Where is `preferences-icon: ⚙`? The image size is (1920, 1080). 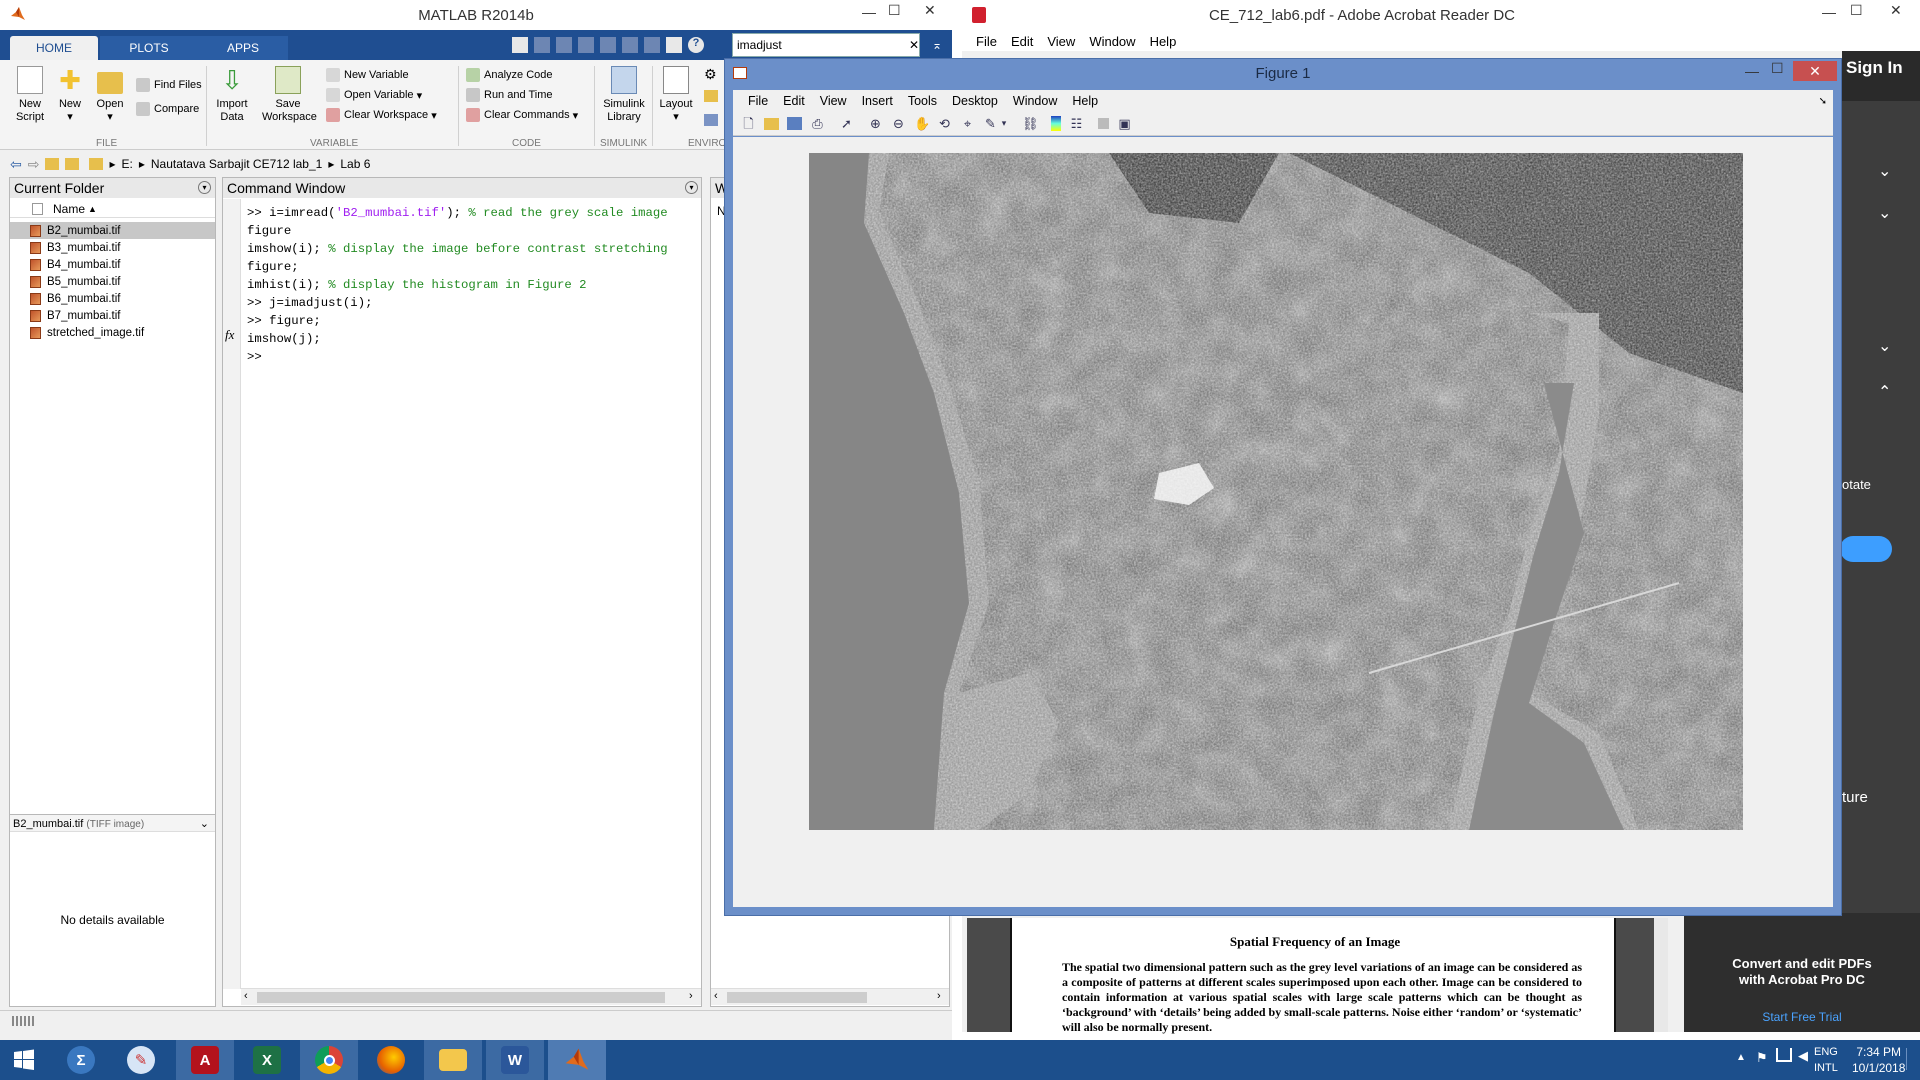 preferences-icon: ⚙ is located at coordinates (710, 74).